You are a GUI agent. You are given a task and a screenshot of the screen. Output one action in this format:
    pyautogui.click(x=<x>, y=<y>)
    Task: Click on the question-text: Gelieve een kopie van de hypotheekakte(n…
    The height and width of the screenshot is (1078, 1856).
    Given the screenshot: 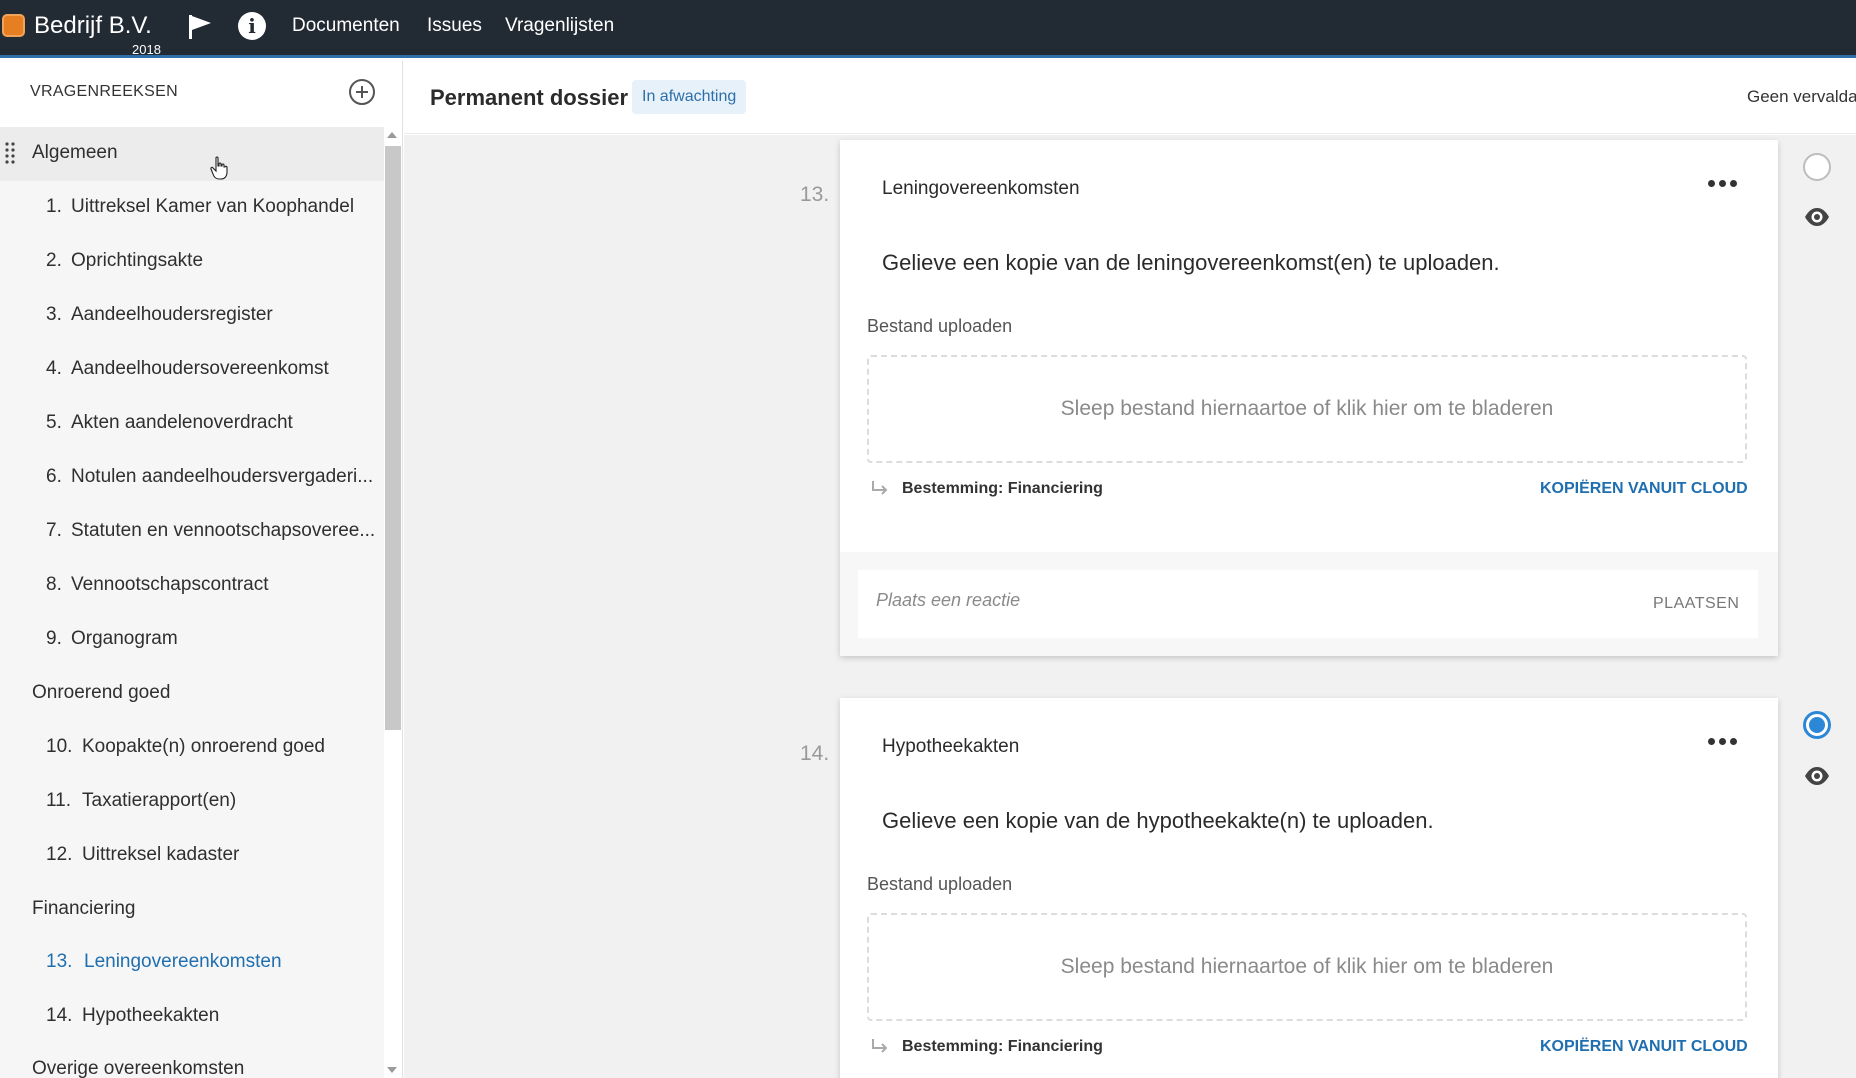 What is the action you would take?
    pyautogui.click(x=1158, y=820)
    